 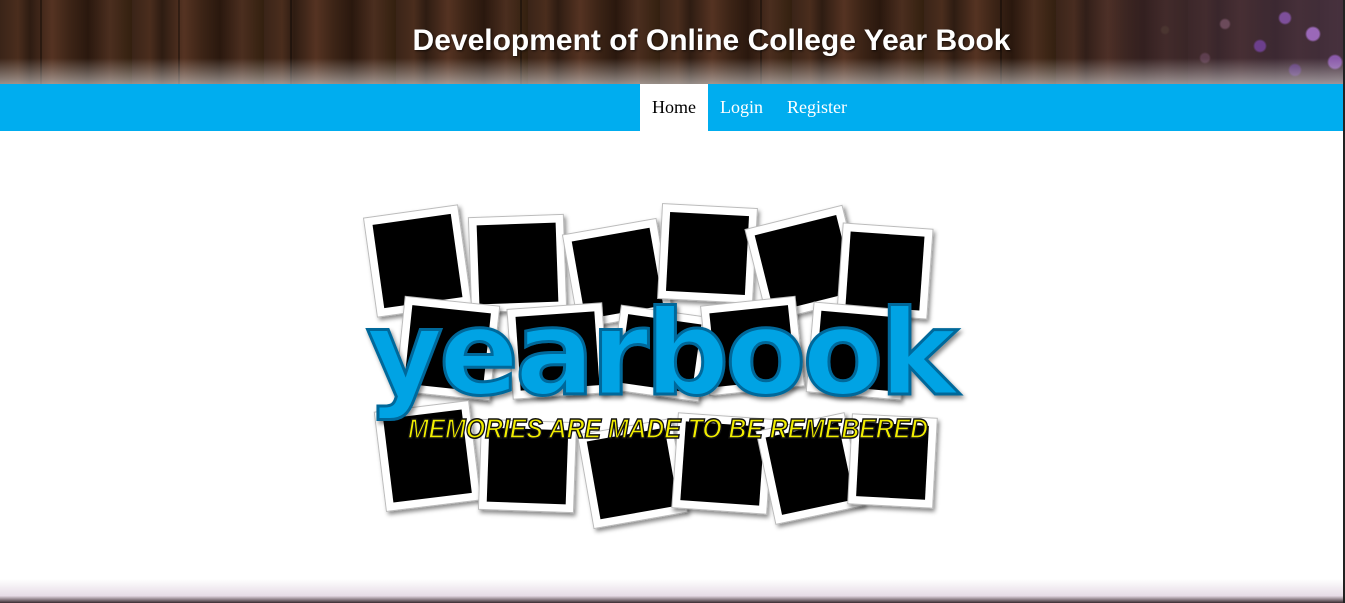 What do you see at coordinates (741, 107) in the screenshot?
I see `nav-item-login: Login` at bounding box center [741, 107].